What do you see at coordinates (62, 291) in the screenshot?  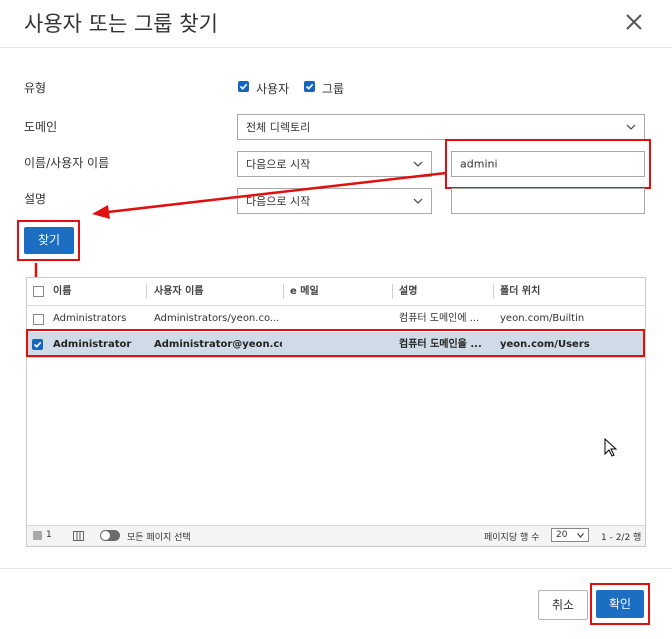 I see `column-header-name: 이름` at bounding box center [62, 291].